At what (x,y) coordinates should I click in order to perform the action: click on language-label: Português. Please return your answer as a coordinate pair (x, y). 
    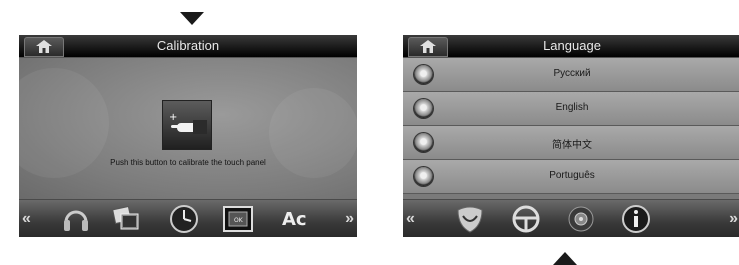
    Looking at the image, I should click on (572, 175).